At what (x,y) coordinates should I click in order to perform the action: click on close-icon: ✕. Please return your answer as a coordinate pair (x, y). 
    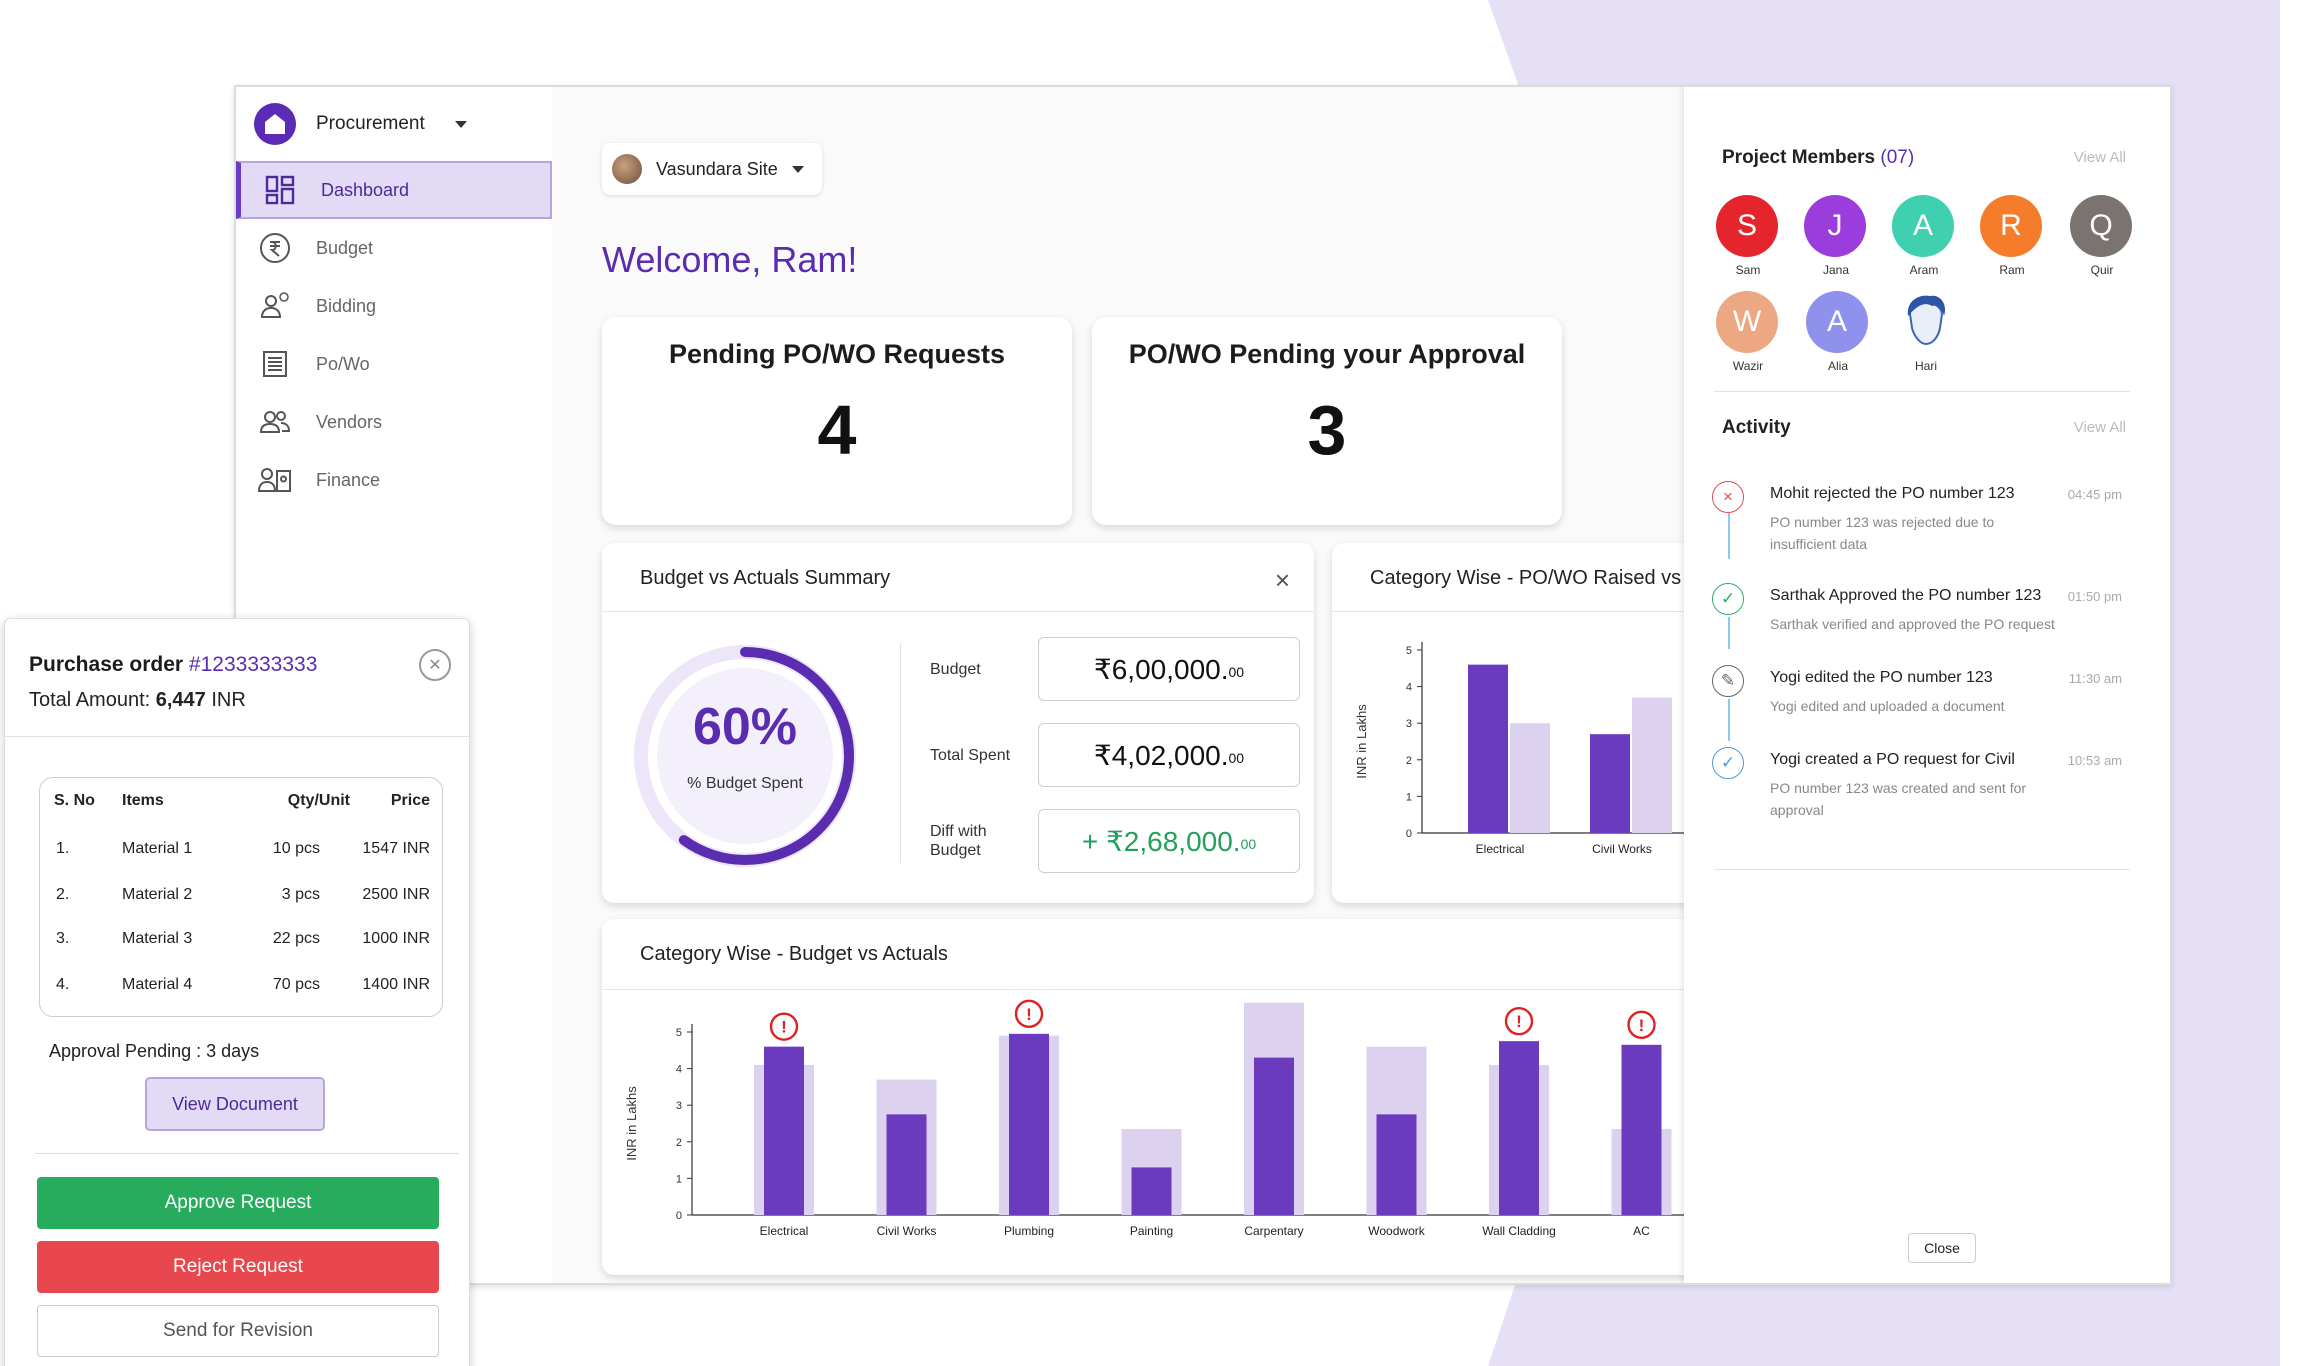
    Looking at the image, I should click on (435, 665).